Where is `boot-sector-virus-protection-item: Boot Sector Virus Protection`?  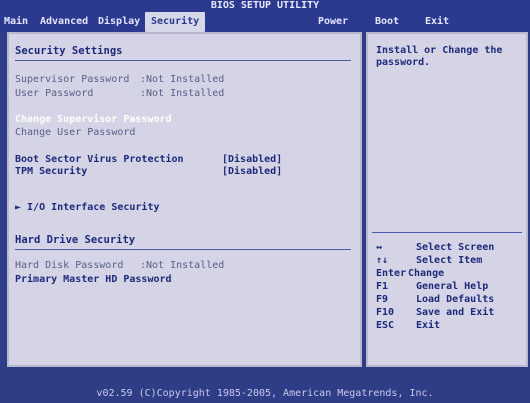 boot-sector-virus-protection-item: Boot Sector Virus Protection is located at coordinates (99, 160).